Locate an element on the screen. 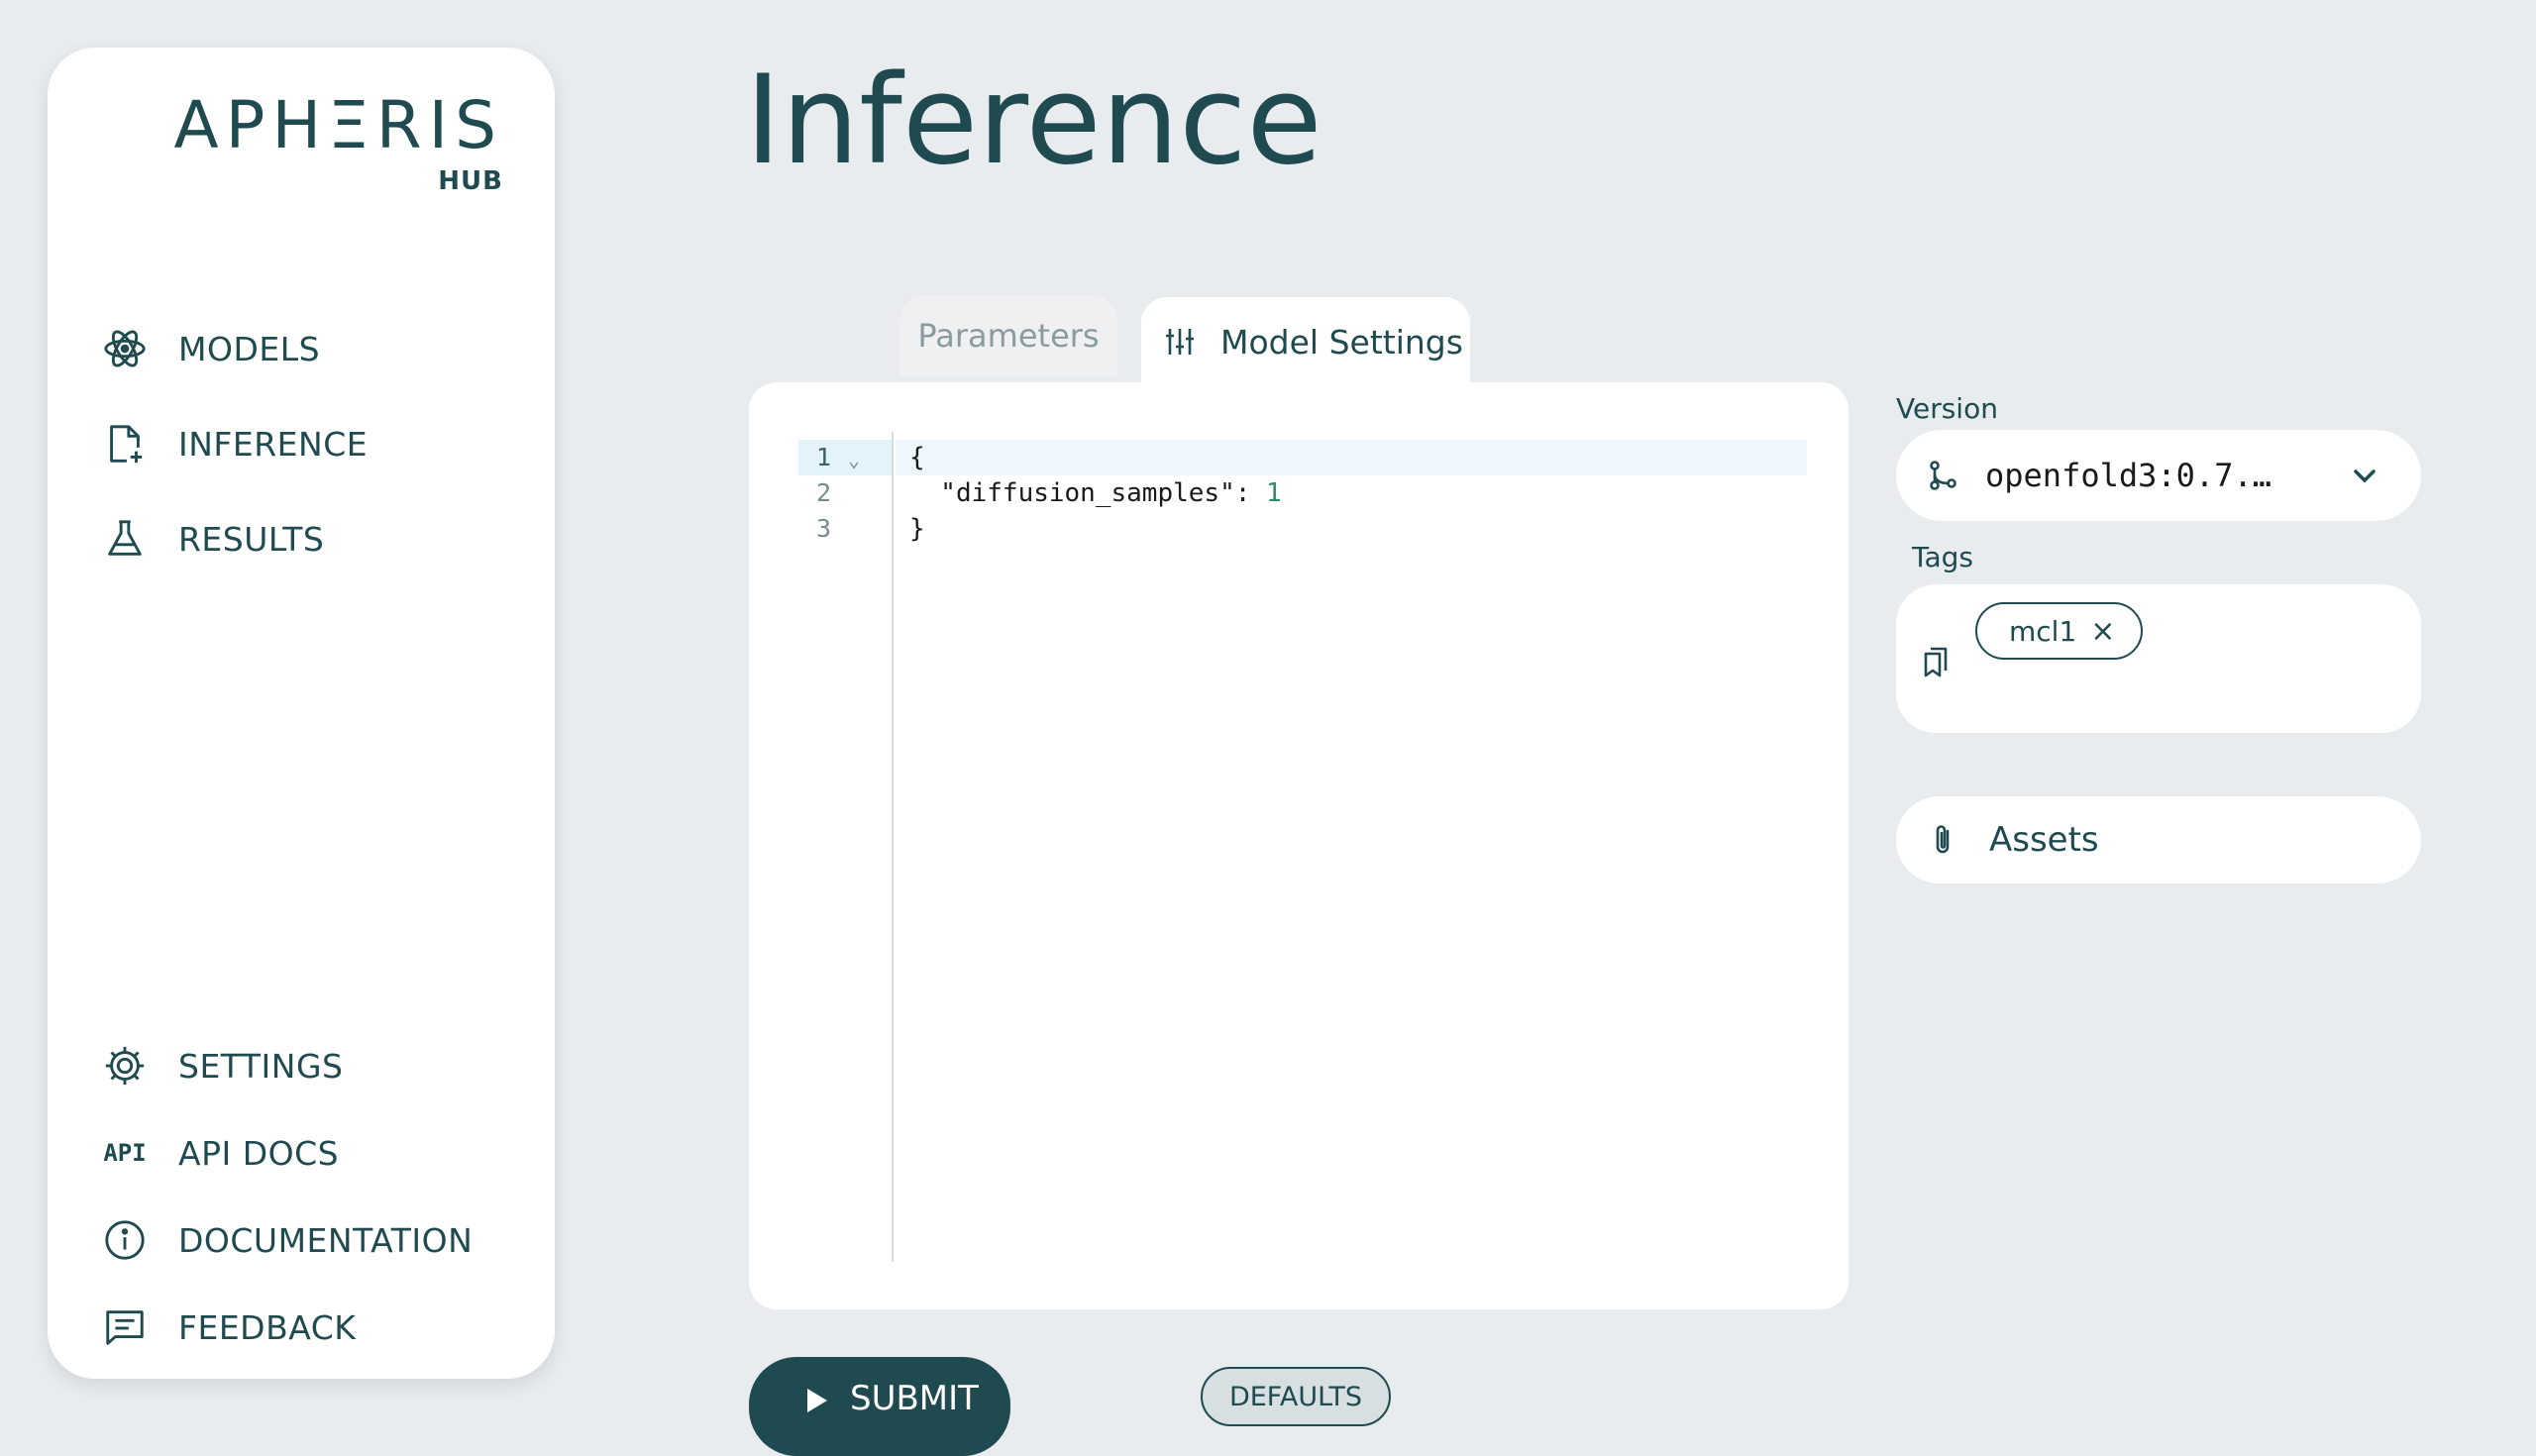 Image resolution: width=2536 pixels, height=1456 pixels. sidebar-item-feedback: FEEDBACK is located at coordinates (228, 1327).